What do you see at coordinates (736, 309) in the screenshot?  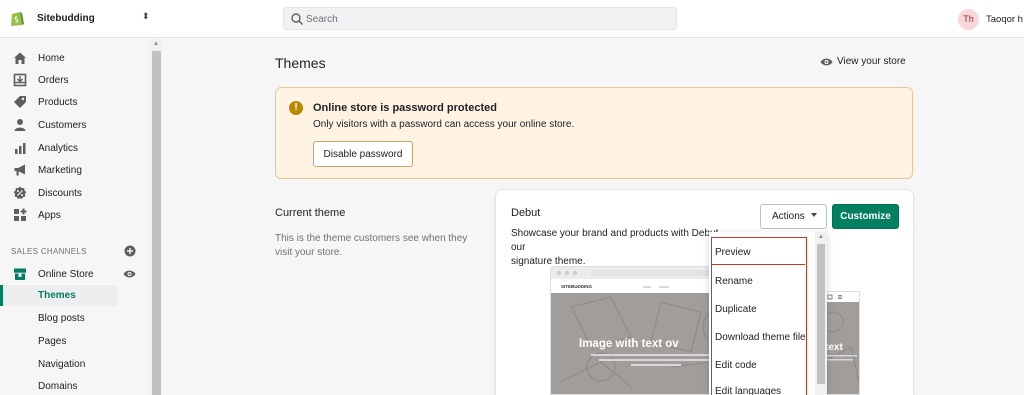 I see `menu-item-duplicate: Duplicate` at bounding box center [736, 309].